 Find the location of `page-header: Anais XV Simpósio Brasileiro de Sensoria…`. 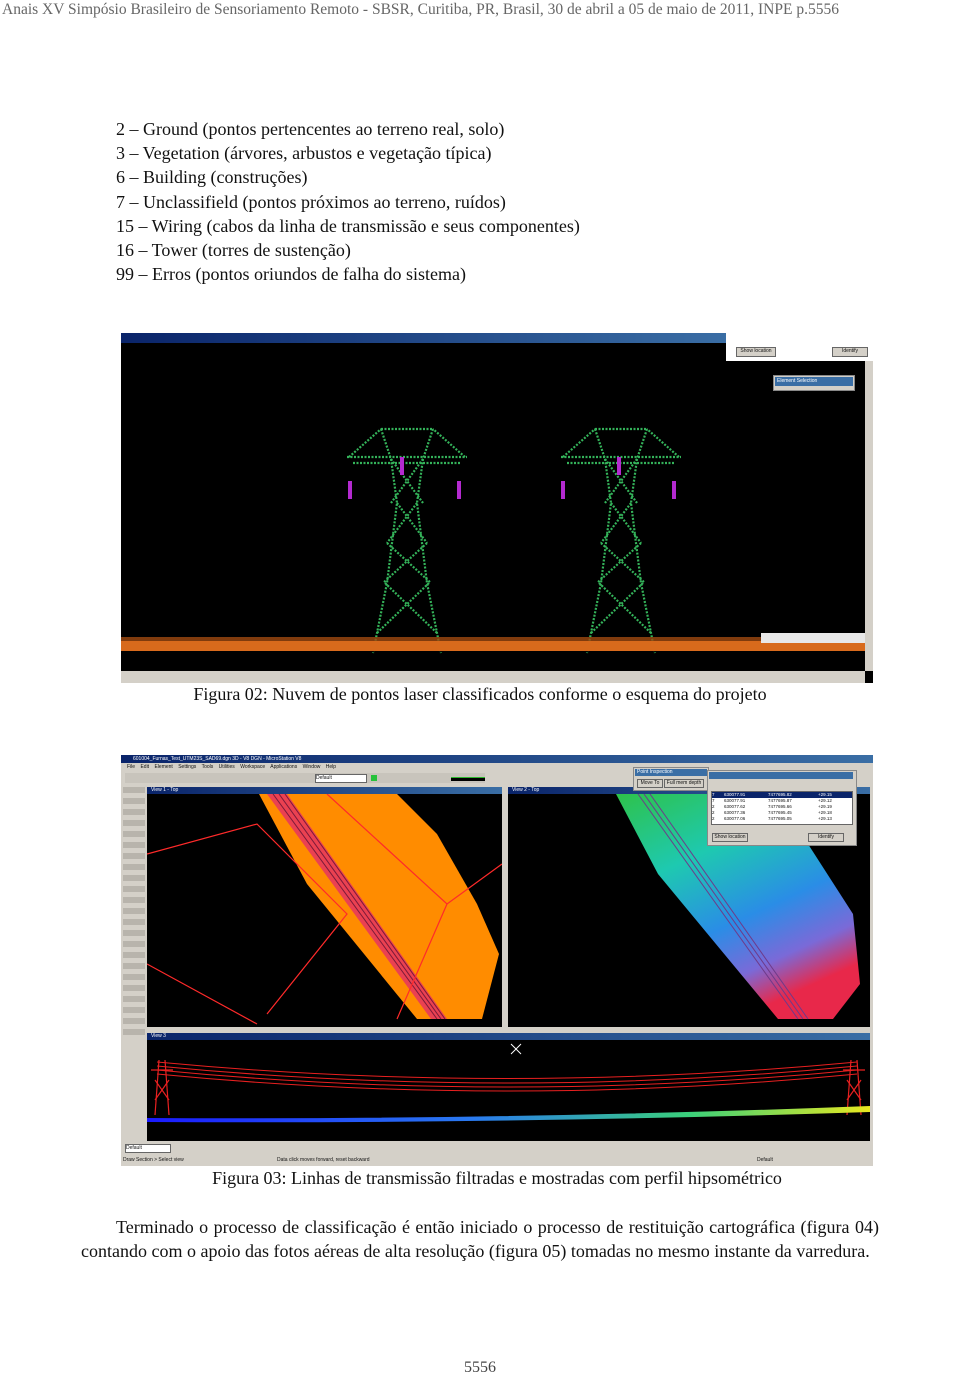

page-header: Anais XV Simpósio Brasileiro de Sensoria… is located at coordinates (420, 9).